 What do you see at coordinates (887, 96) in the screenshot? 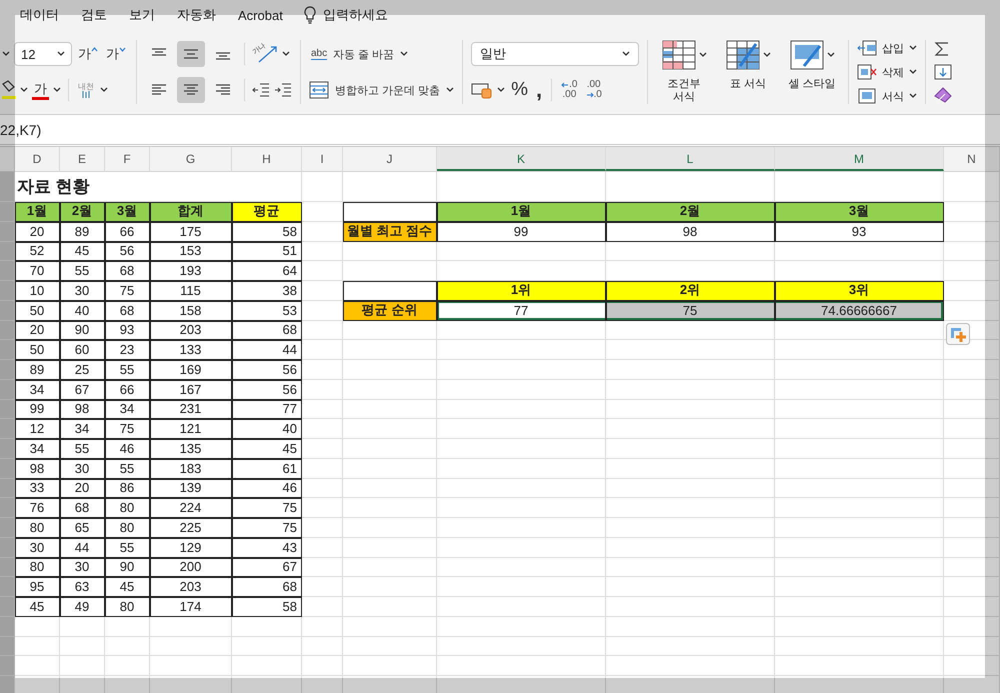
I see `cells-command-button: 서식` at bounding box center [887, 96].